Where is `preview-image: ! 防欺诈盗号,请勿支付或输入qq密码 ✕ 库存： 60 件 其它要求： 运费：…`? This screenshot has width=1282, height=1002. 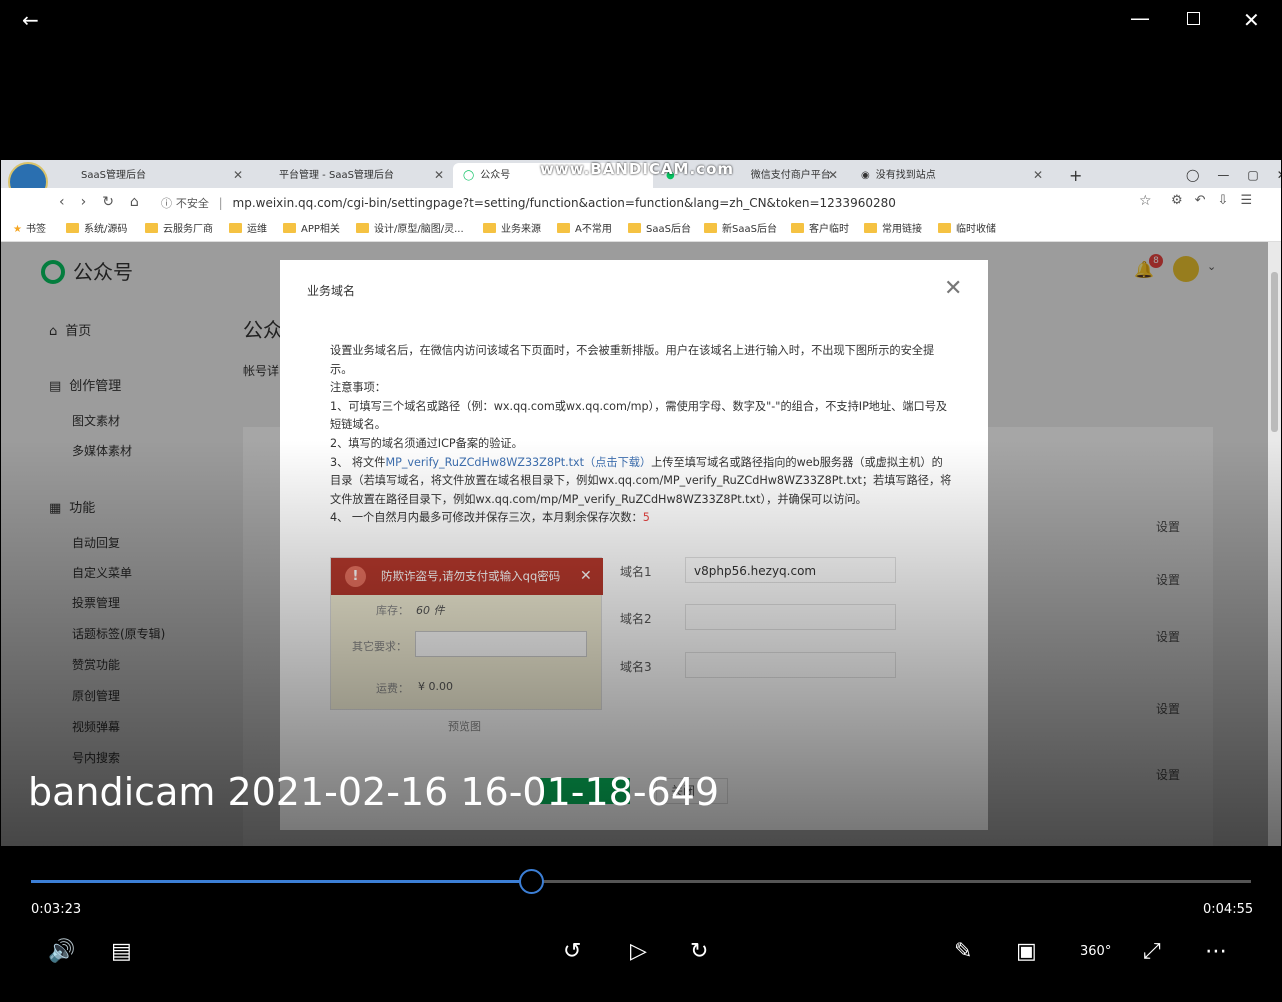 preview-image: ! 防欺诈盗号,请勿支付或输入qq密码 ✕ 库存： 60 件 其它要求： 运费：… is located at coordinates (466, 633).